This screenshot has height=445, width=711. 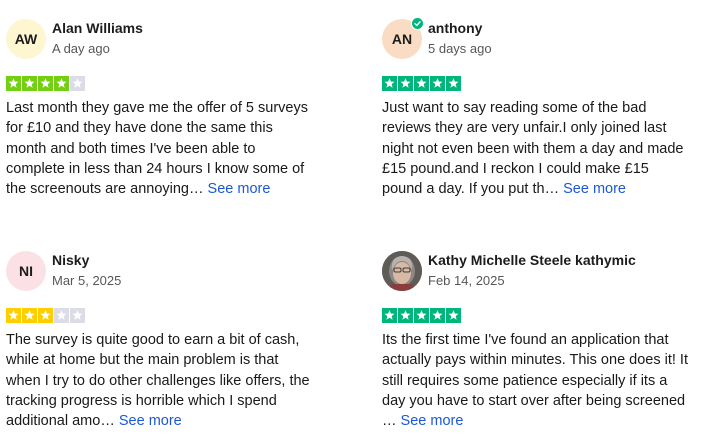 What do you see at coordinates (417, 23) in the screenshot?
I see `verified-check-icon` at bounding box center [417, 23].